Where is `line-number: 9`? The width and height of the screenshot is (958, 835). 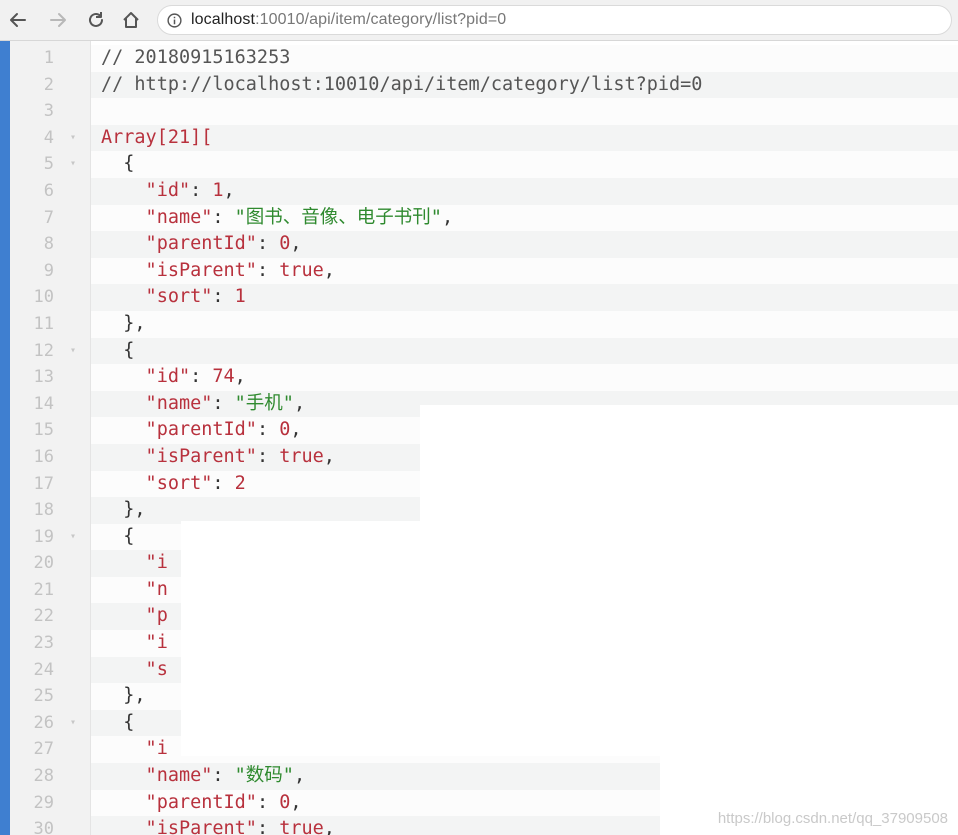
line-number: 9 is located at coordinates (48, 270).